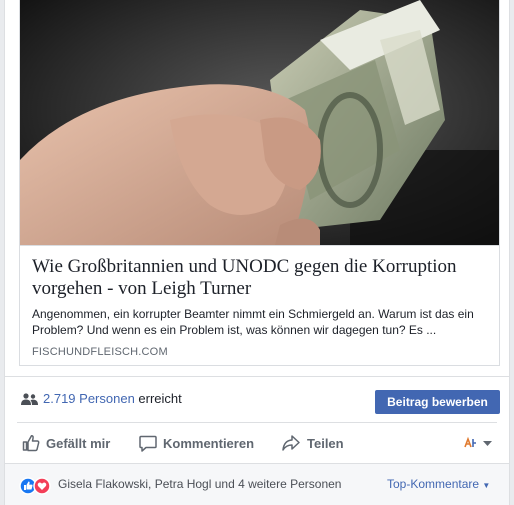  Describe the element at coordinates (257, 399) in the screenshot. I see `reach-row: 2.719 Personen erreicht Beitrag bewerben` at that location.